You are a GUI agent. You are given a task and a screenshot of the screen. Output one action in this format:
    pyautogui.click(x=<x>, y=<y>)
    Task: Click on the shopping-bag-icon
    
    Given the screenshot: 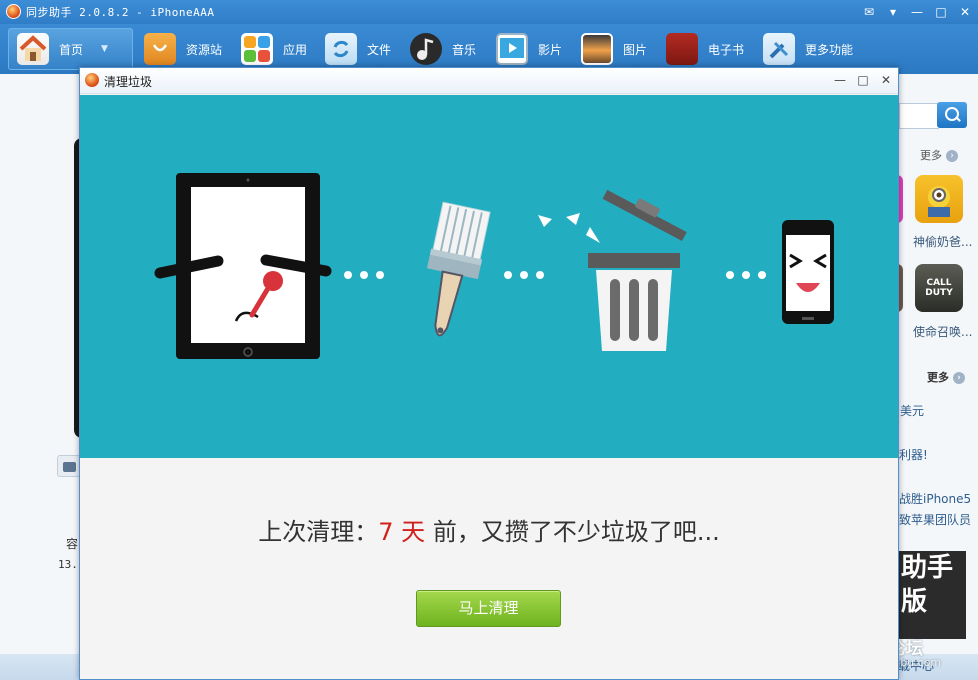 What is the action you would take?
    pyautogui.click(x=160, y=49)
    